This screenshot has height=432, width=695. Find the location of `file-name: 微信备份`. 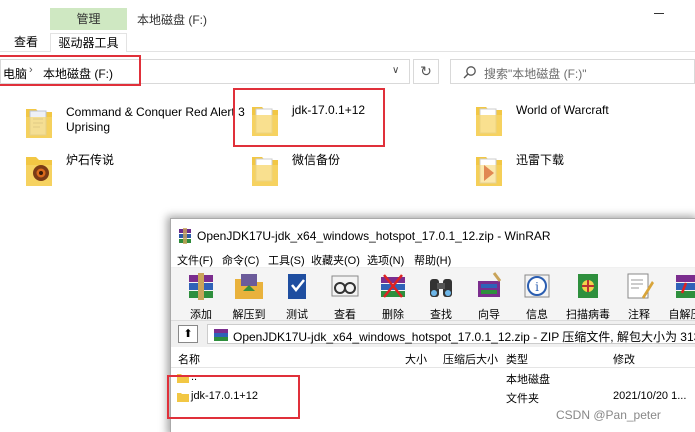

file-name: 微信备份 is located at coordinates (316, 160).